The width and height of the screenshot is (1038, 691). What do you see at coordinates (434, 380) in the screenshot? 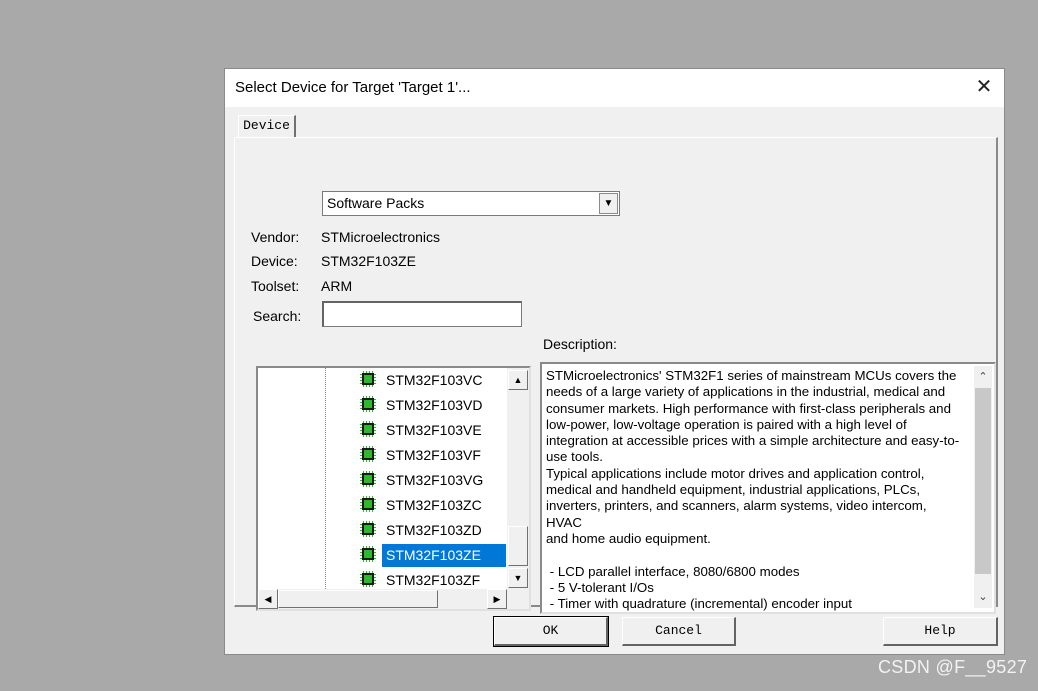
I see `tree-item-label: STM32F103VC` at bounding box center [434, 380].